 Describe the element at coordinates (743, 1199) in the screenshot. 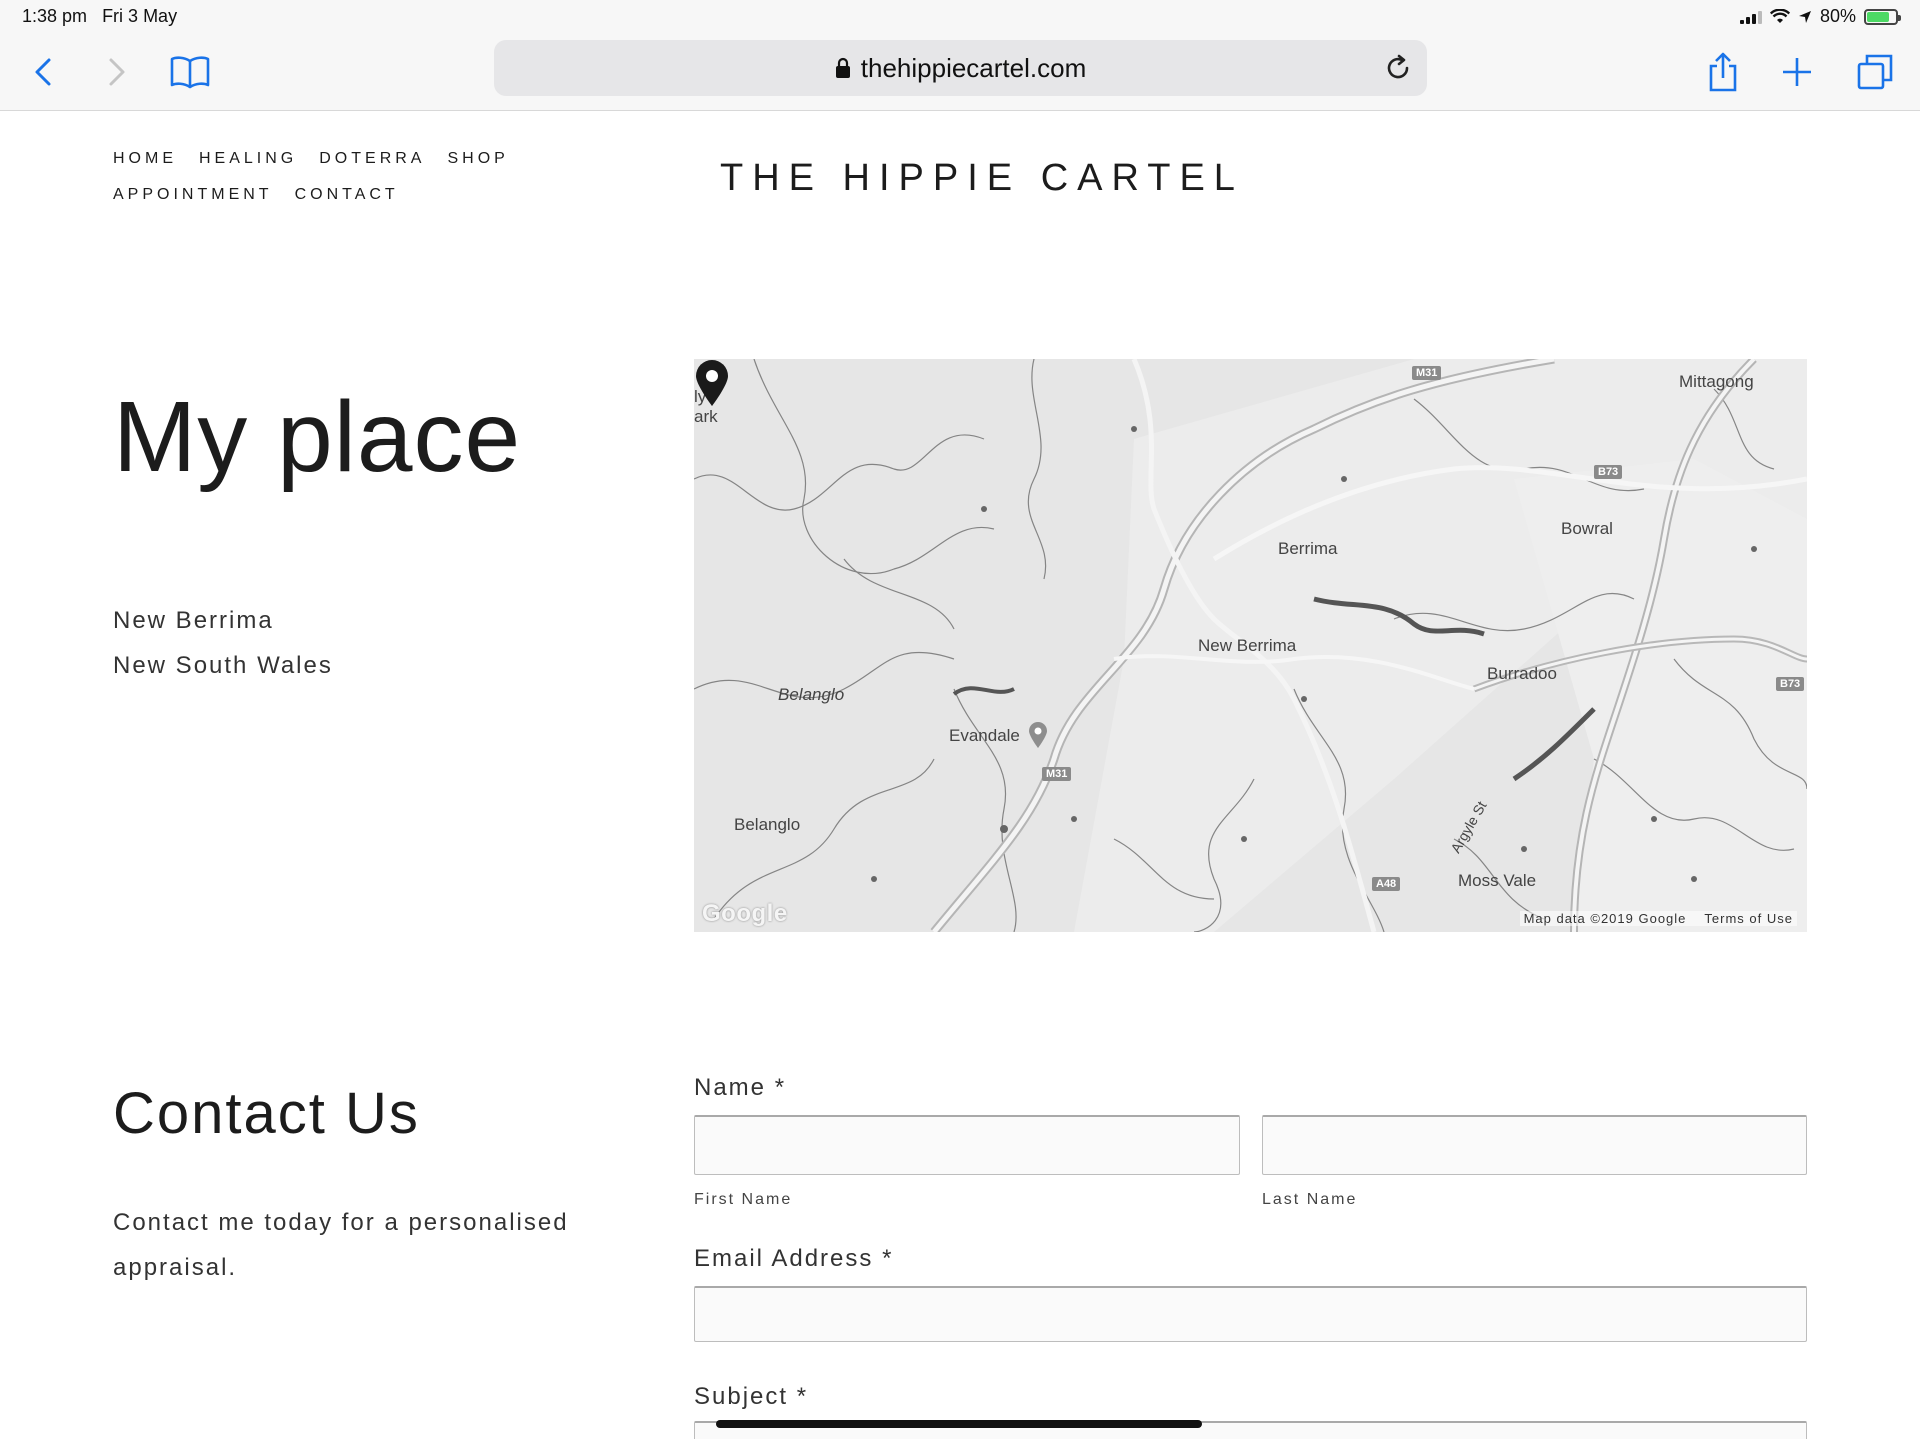

I see `first-name-label: First Name` at that location.